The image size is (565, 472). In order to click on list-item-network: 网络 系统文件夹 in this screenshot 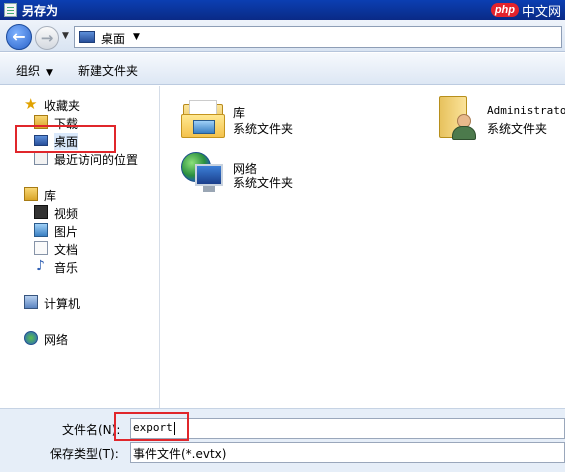, I will do `click(261, 175)`.